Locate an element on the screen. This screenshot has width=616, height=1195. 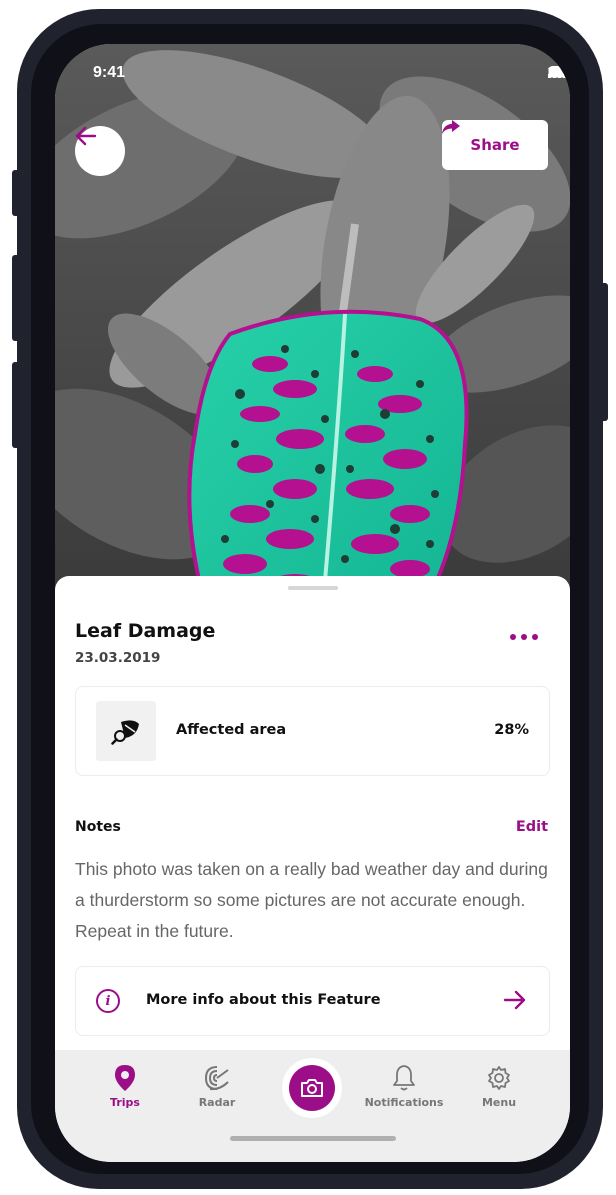
more-options-icon is located at coordinates (524, 637).